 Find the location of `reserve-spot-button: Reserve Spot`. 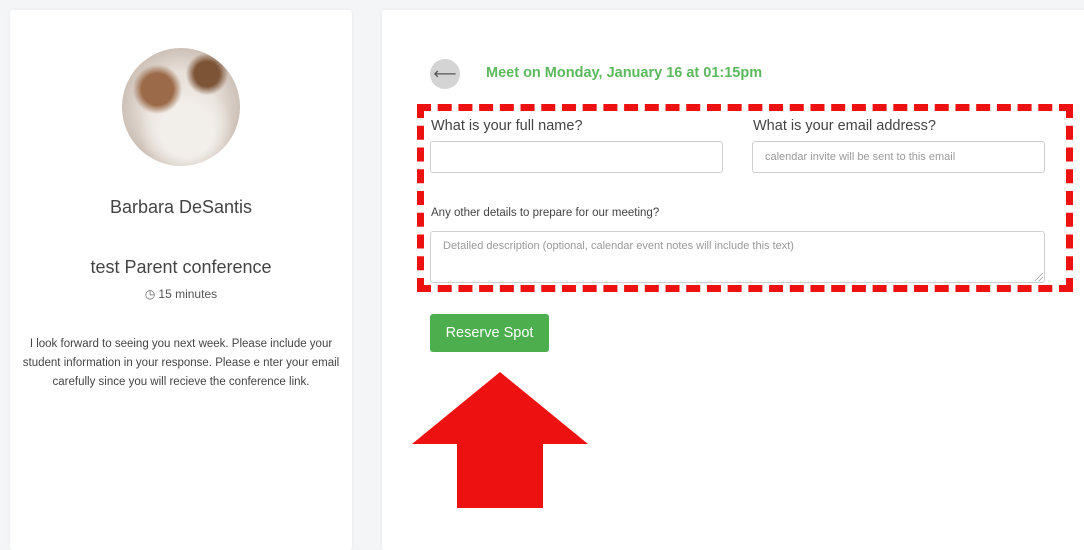

reserve-spot-button: Reserve Spot is located at coordinates (489, 333).